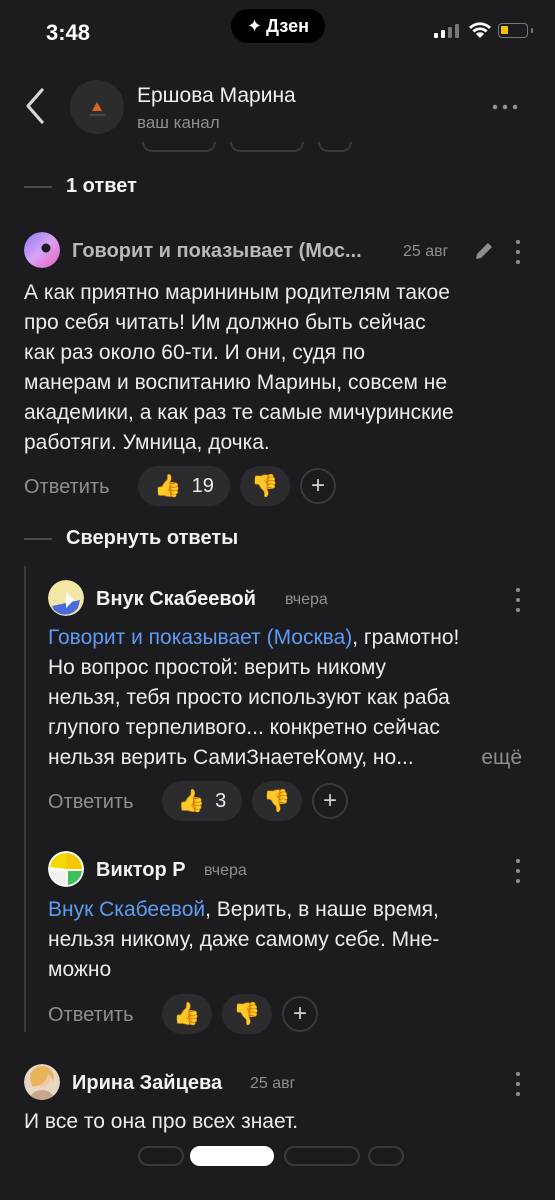 The width and height of the screenshot is (555, 1200). I want to click on status-bar: 3:48 ✦ Дзен, so click(277, 31).